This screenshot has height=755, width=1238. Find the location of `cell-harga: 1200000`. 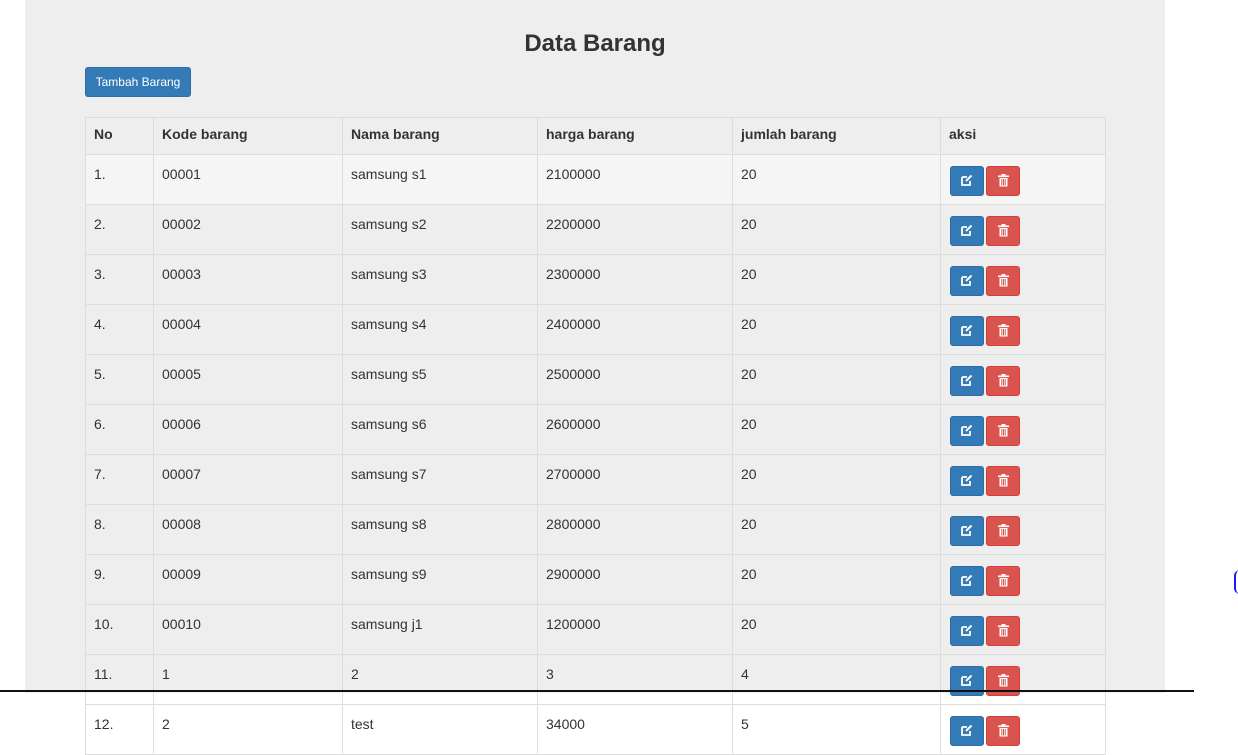

cell-harga: 1200000 is located at coordinates (635, 629).